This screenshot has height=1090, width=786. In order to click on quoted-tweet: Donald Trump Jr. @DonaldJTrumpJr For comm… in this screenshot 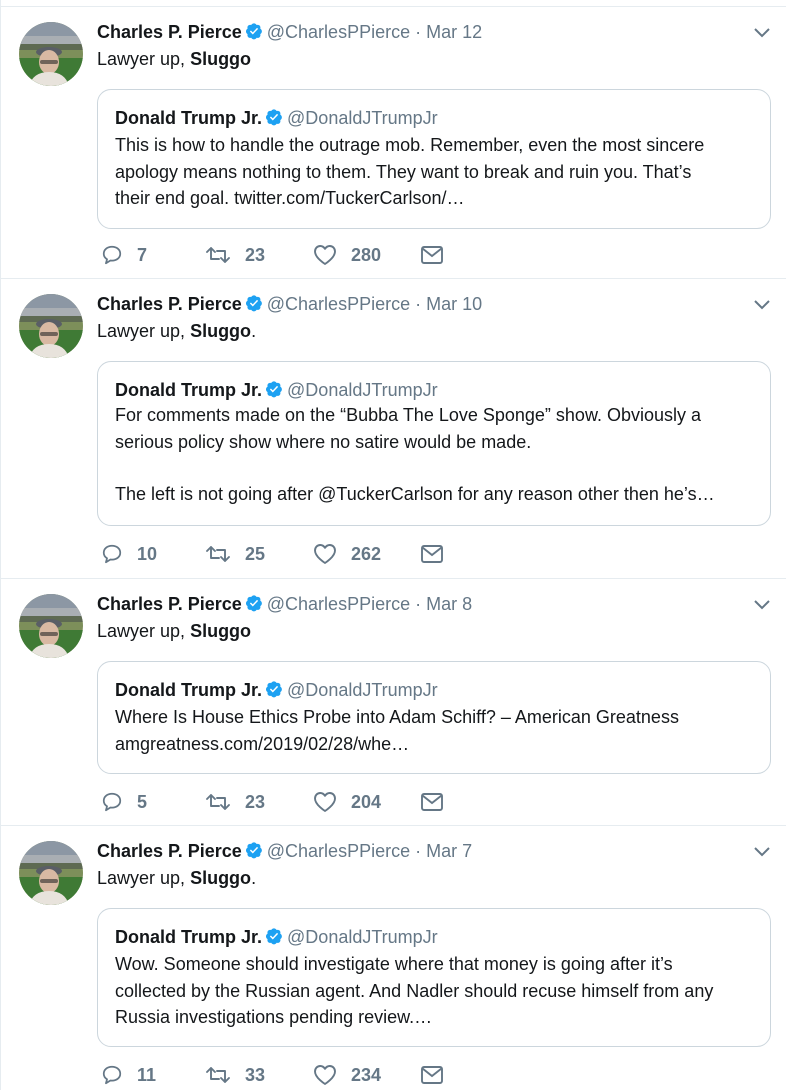, I will do `click(434, 443)`.